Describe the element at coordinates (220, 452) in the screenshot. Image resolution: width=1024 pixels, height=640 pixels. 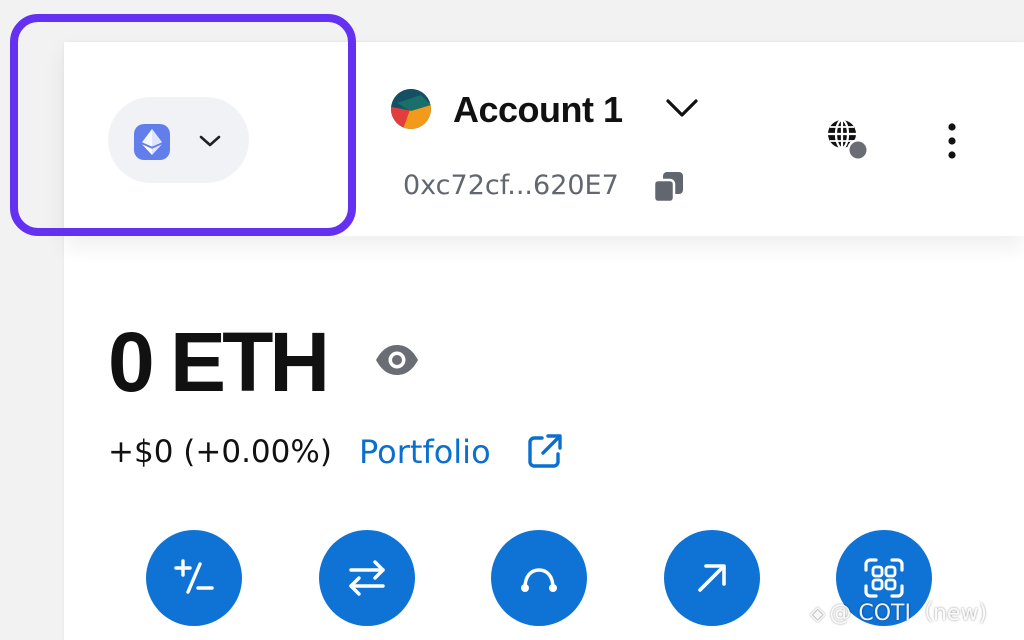
I see `balance-change: +$0 (+0.00%)` at that location.